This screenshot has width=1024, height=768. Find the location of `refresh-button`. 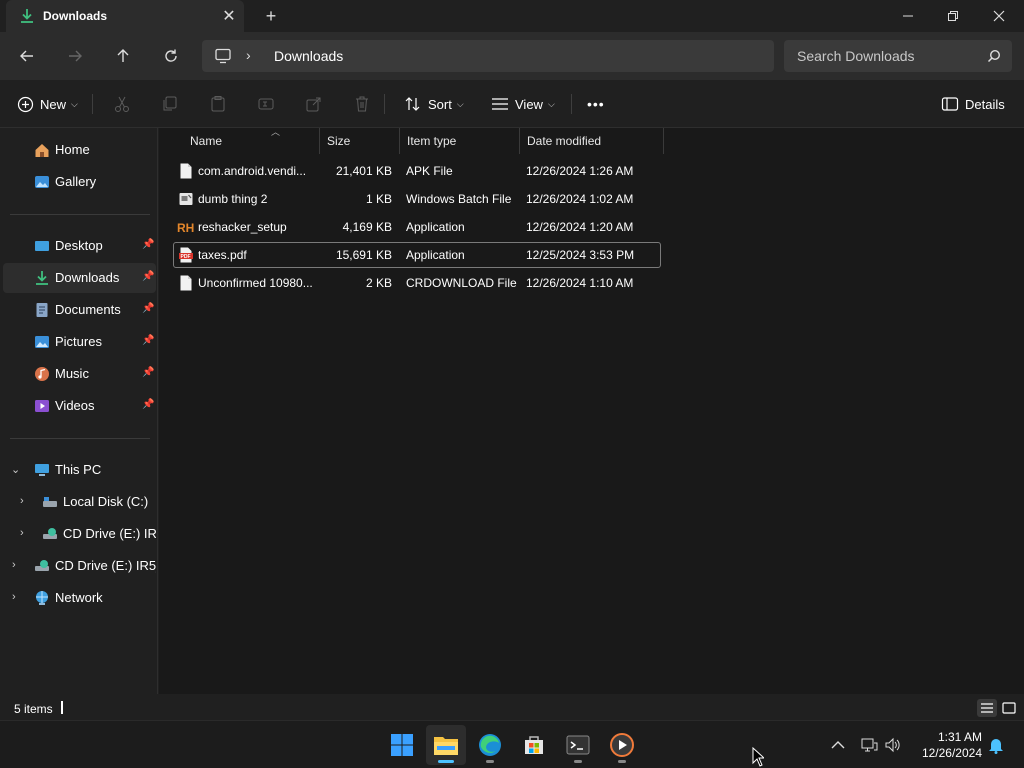

refresh-button is located at coordinates (171, 56).